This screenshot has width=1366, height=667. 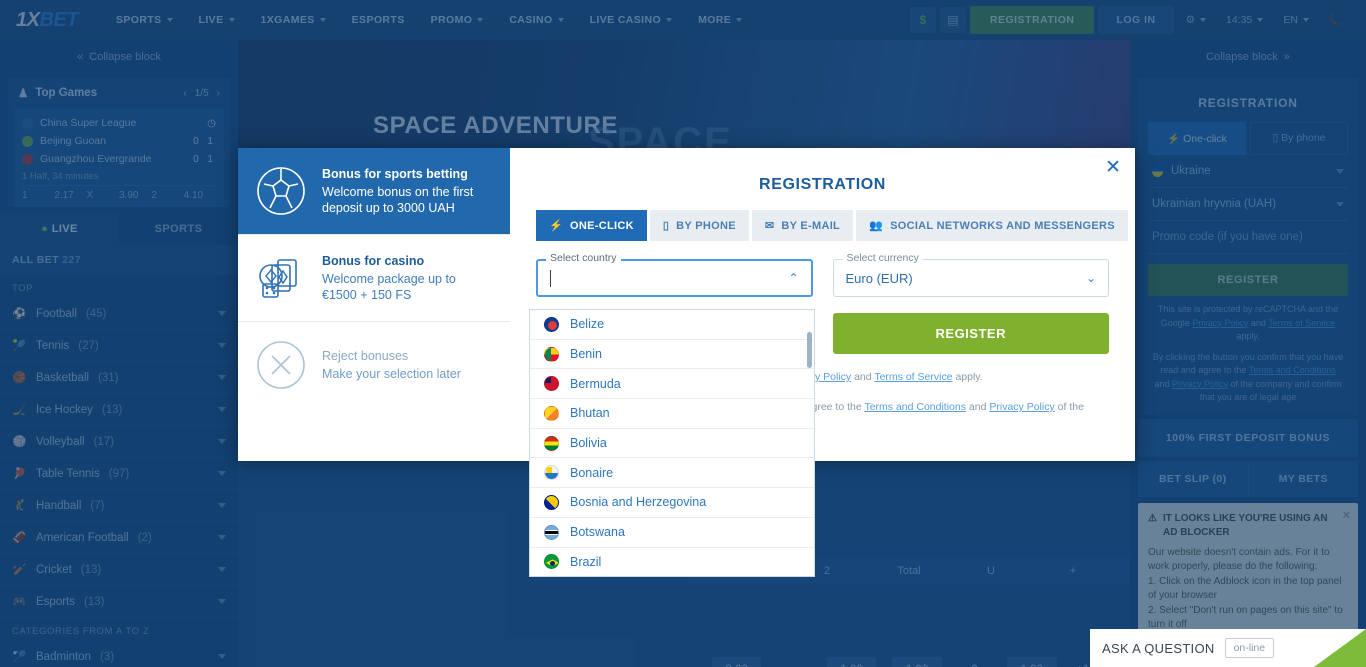 What do you see at coordinates (551, 413) in the screenshot?
I see `flag-icon-bt` at bounding box center [551, 413].